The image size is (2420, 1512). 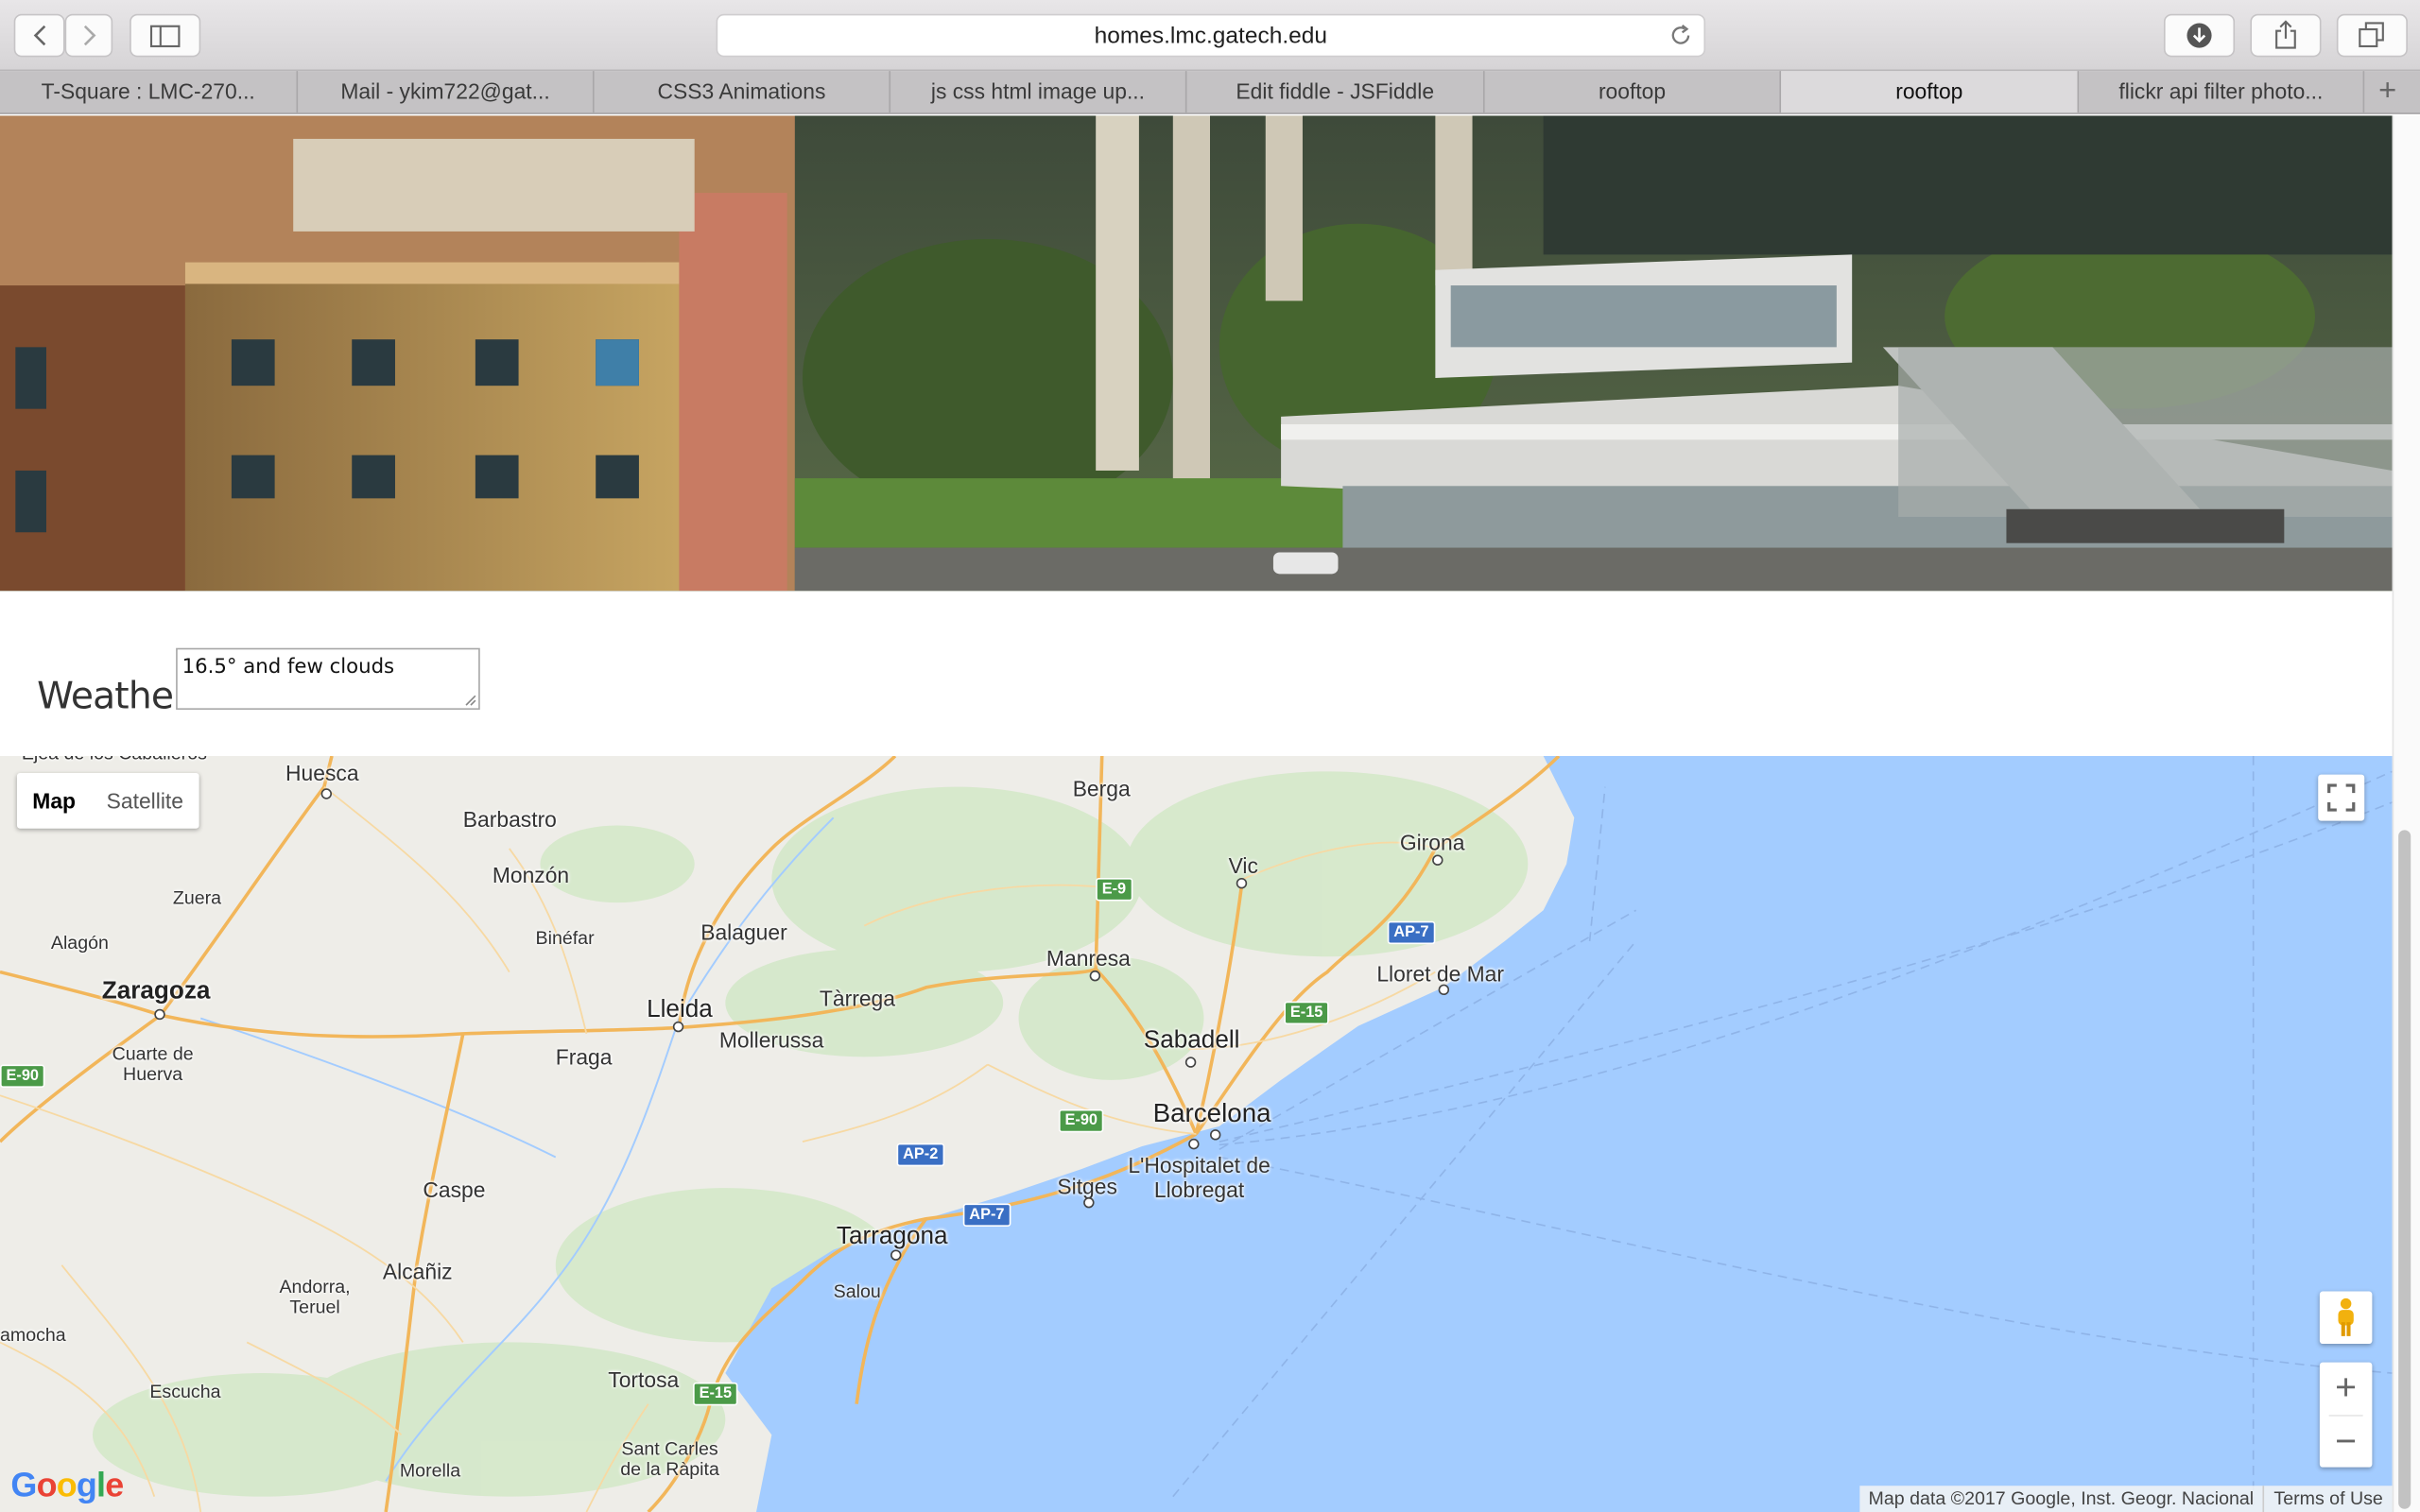 I want to click on road-shield: AP-2, so click(x=920, y=1155).